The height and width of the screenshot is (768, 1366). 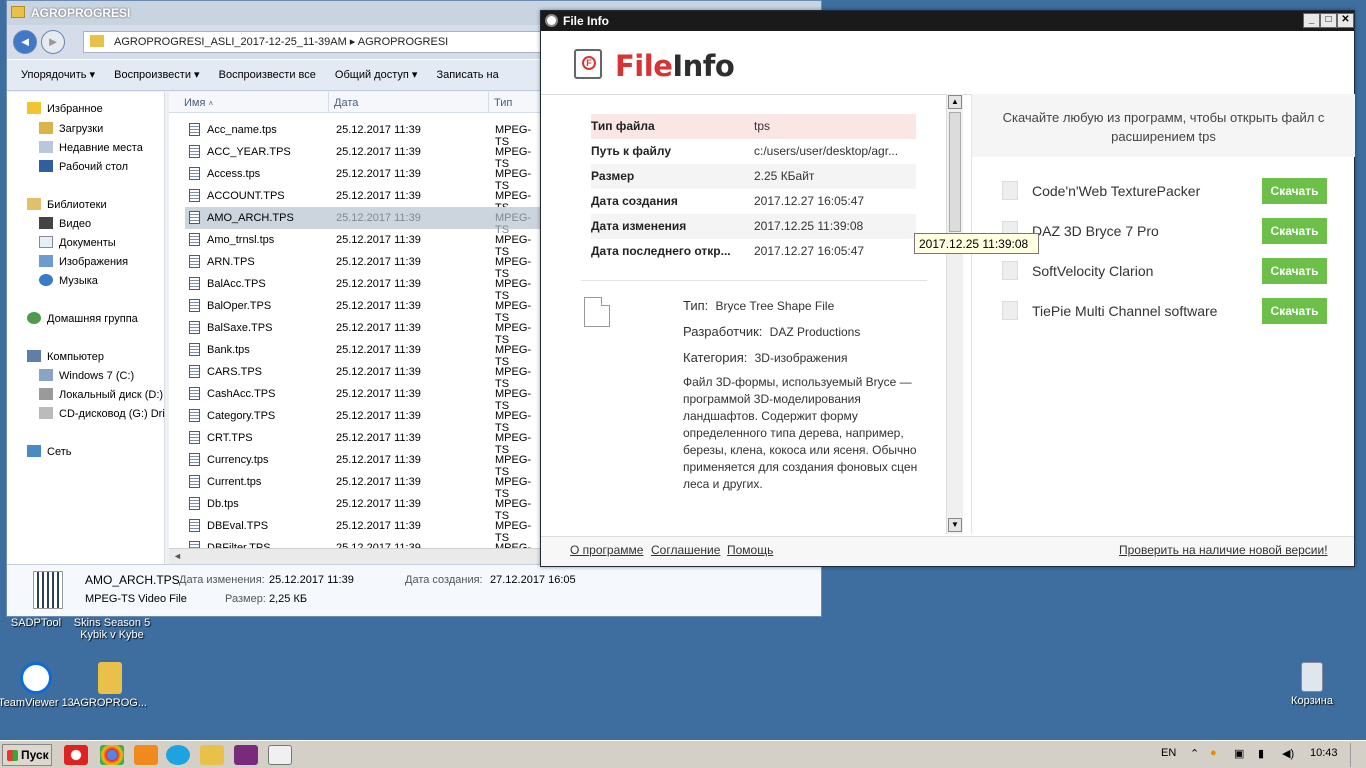 What do you see at coordinates (267, 75) in the screenshot?
I see `play-all-button: Воспроизвести все` at bounding box center [267, 75].